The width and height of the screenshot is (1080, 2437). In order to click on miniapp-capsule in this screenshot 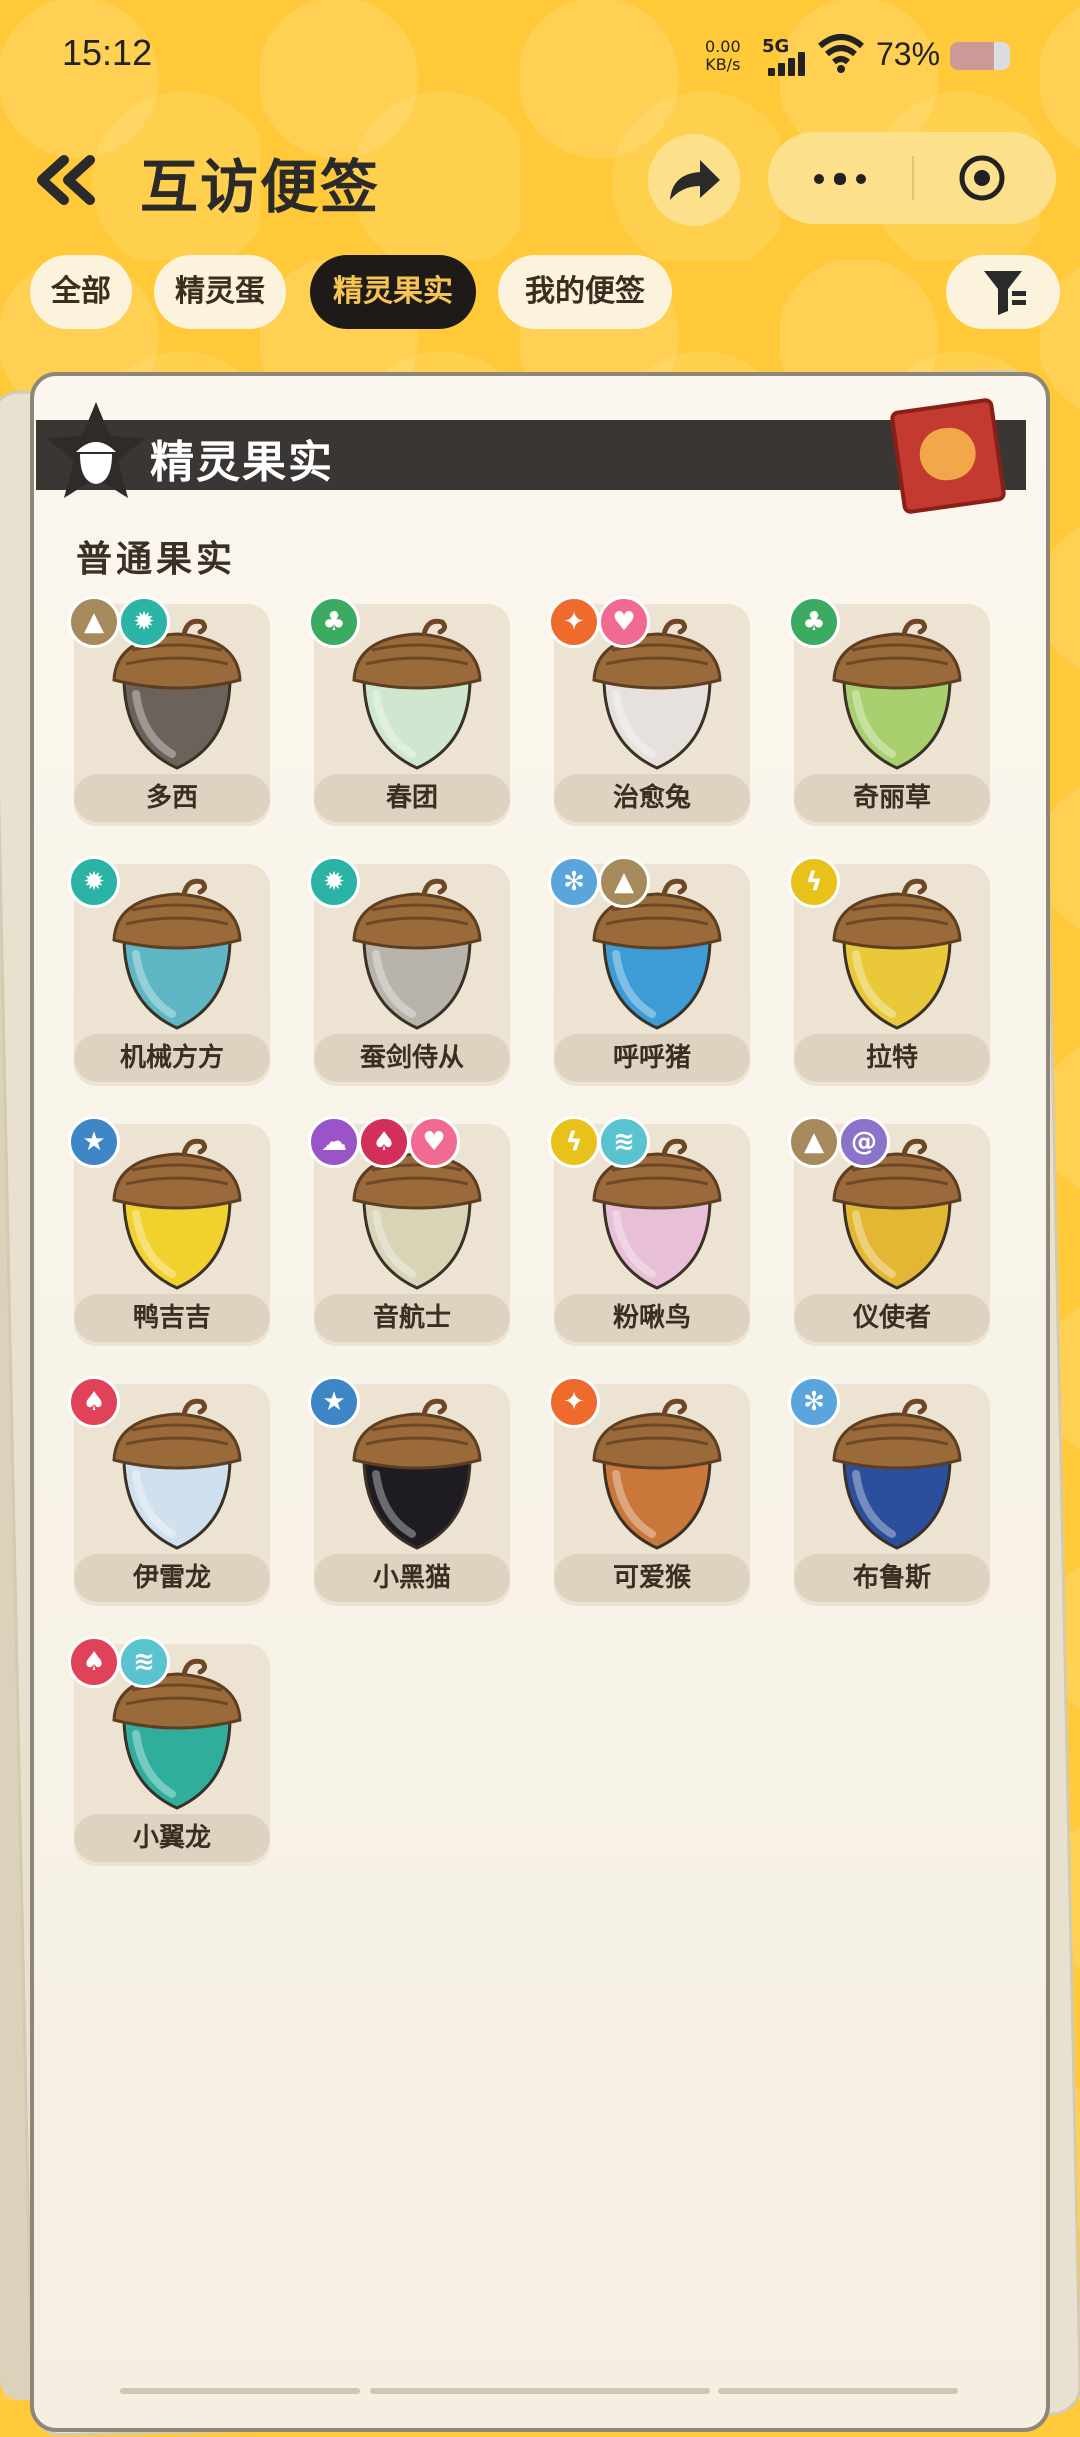, I will do `click(912, 178)`.